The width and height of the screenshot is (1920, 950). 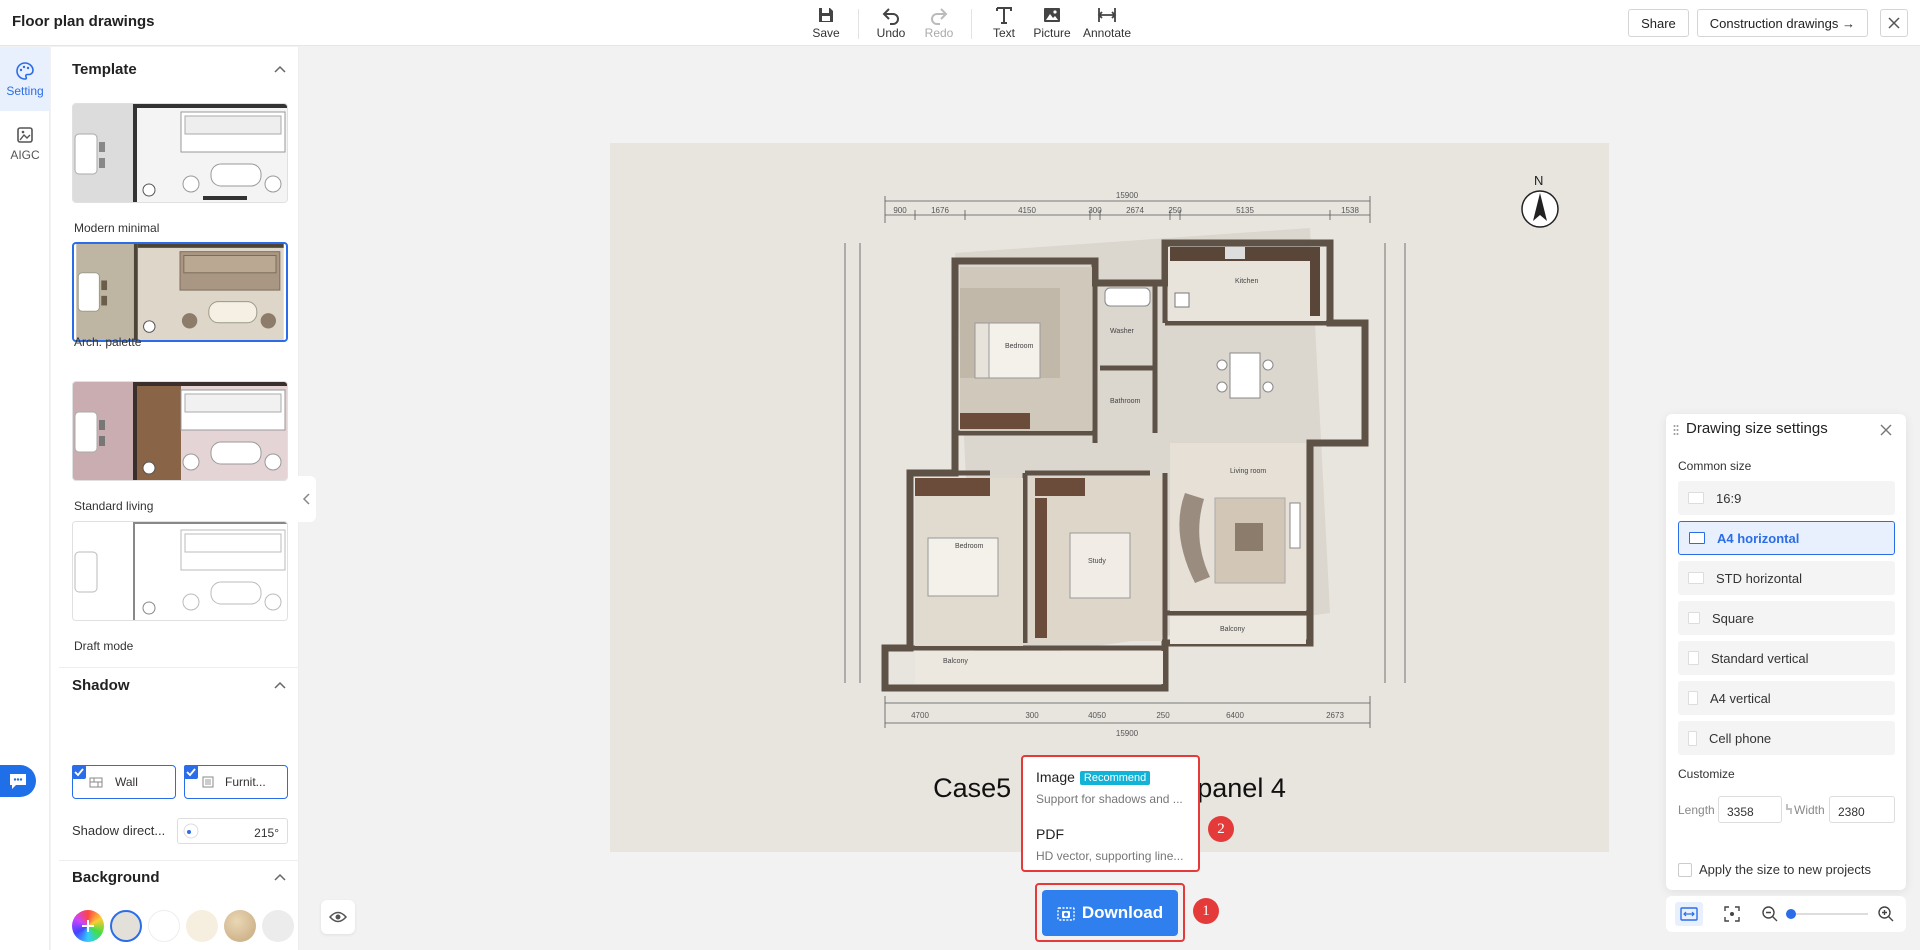 I want to click on link-icon, so click(x=1789, y=809).